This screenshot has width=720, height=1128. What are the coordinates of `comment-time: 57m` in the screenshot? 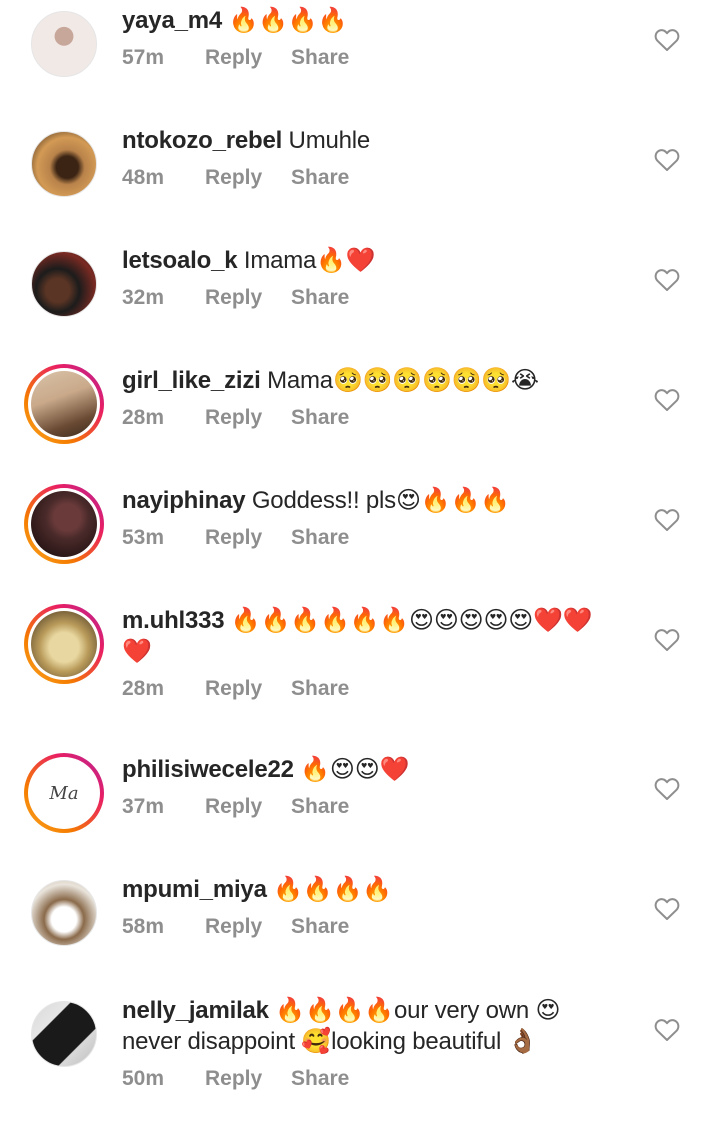 It's located at (143, 57).